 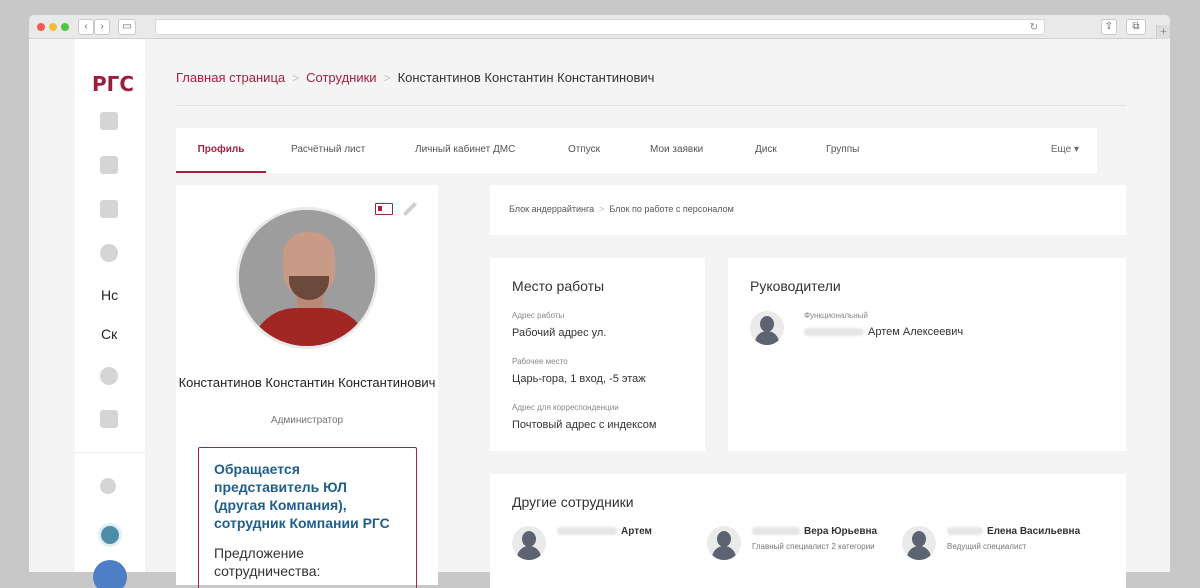 What do you see at coordinates (41, 27) in the screenshot?
I see `close-window-button` at bounding box center [41, 27].